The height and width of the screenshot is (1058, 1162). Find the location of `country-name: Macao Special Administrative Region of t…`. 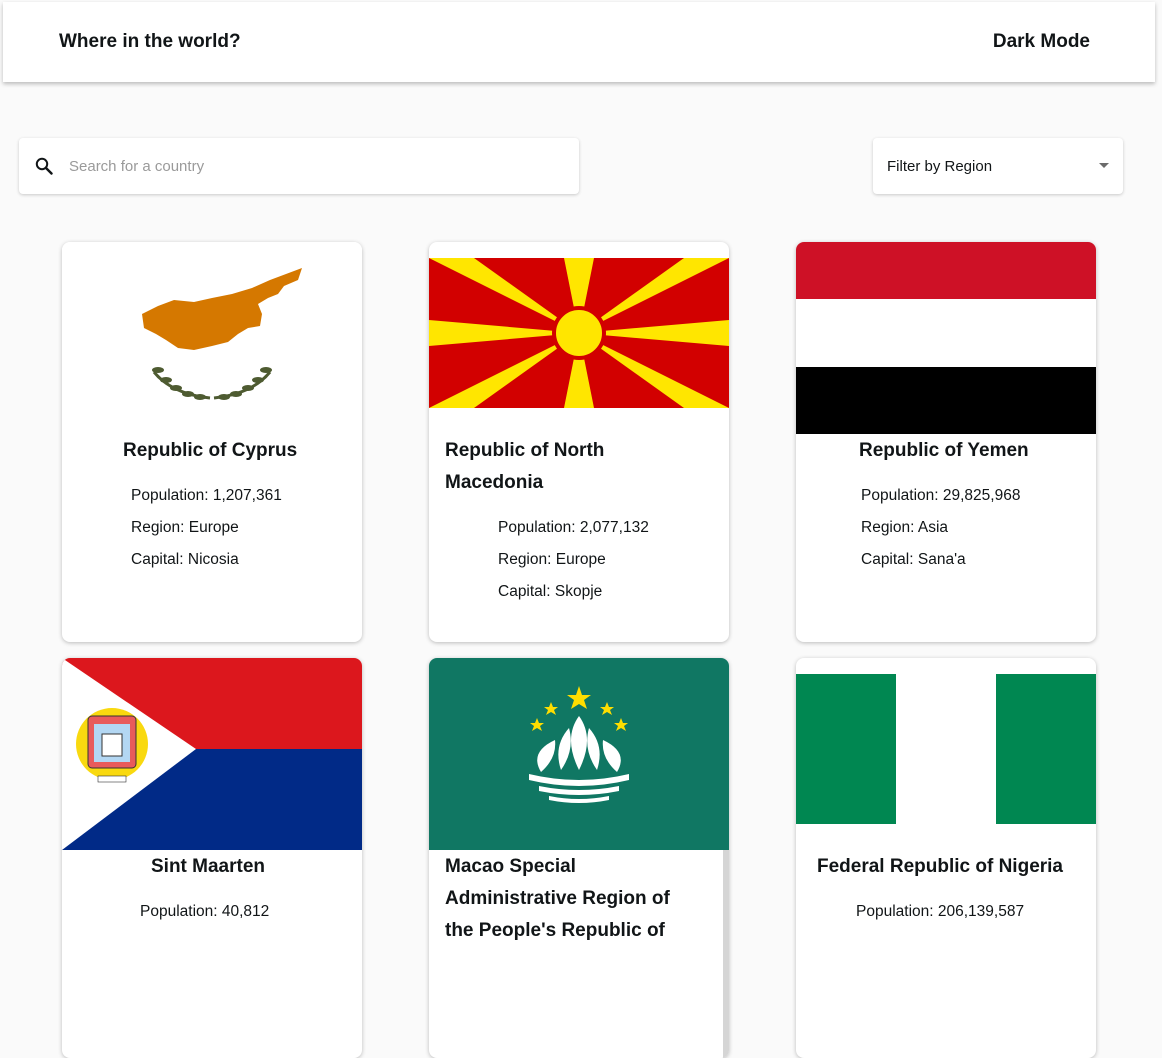

country-name: Macao Special Administrative Region of t… is located at coordinates (557, 898).